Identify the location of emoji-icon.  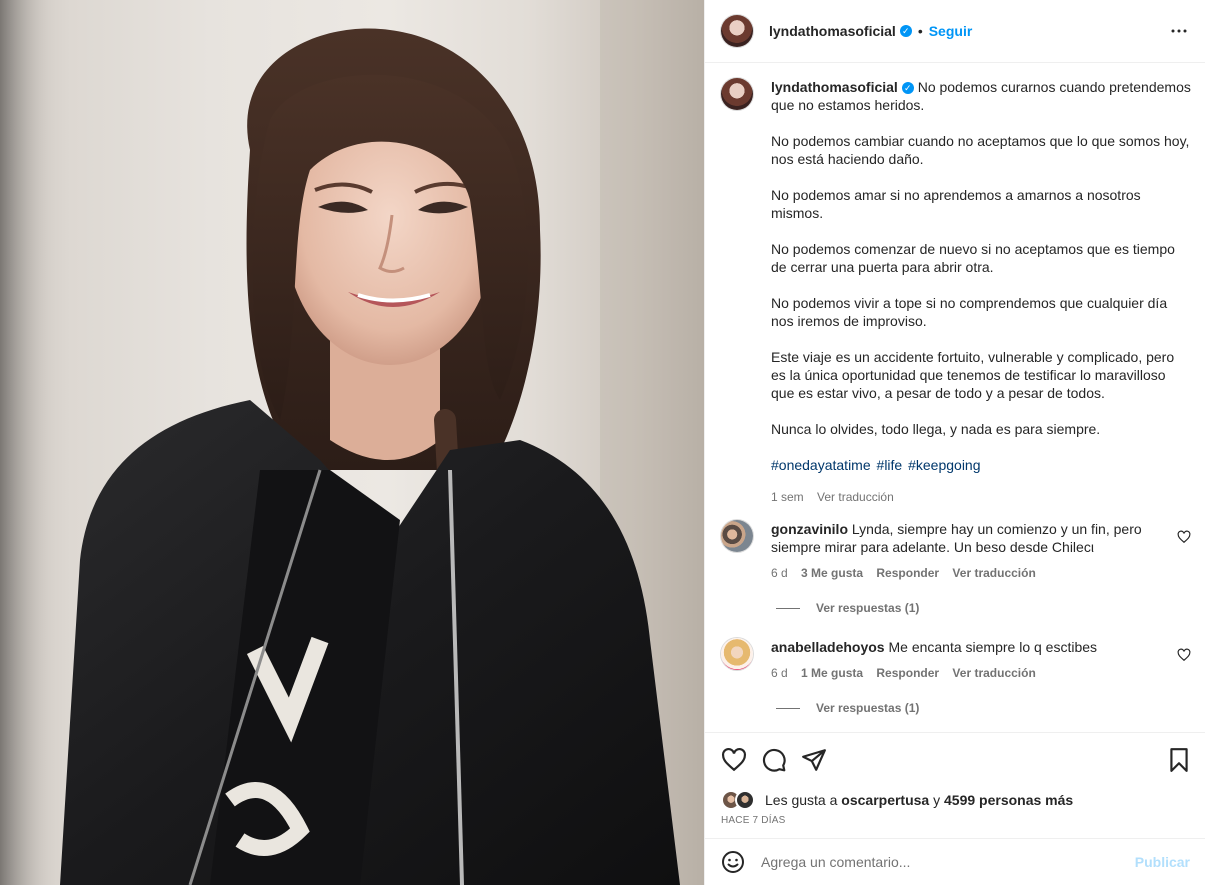
(733, 862).